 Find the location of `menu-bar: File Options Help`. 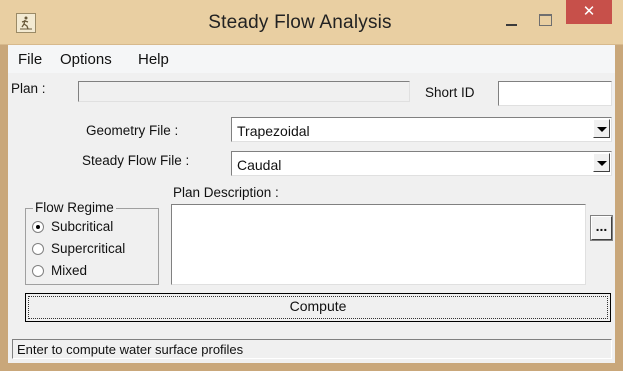

menu-bar: File Options Help is located at coordinates (311, 59).